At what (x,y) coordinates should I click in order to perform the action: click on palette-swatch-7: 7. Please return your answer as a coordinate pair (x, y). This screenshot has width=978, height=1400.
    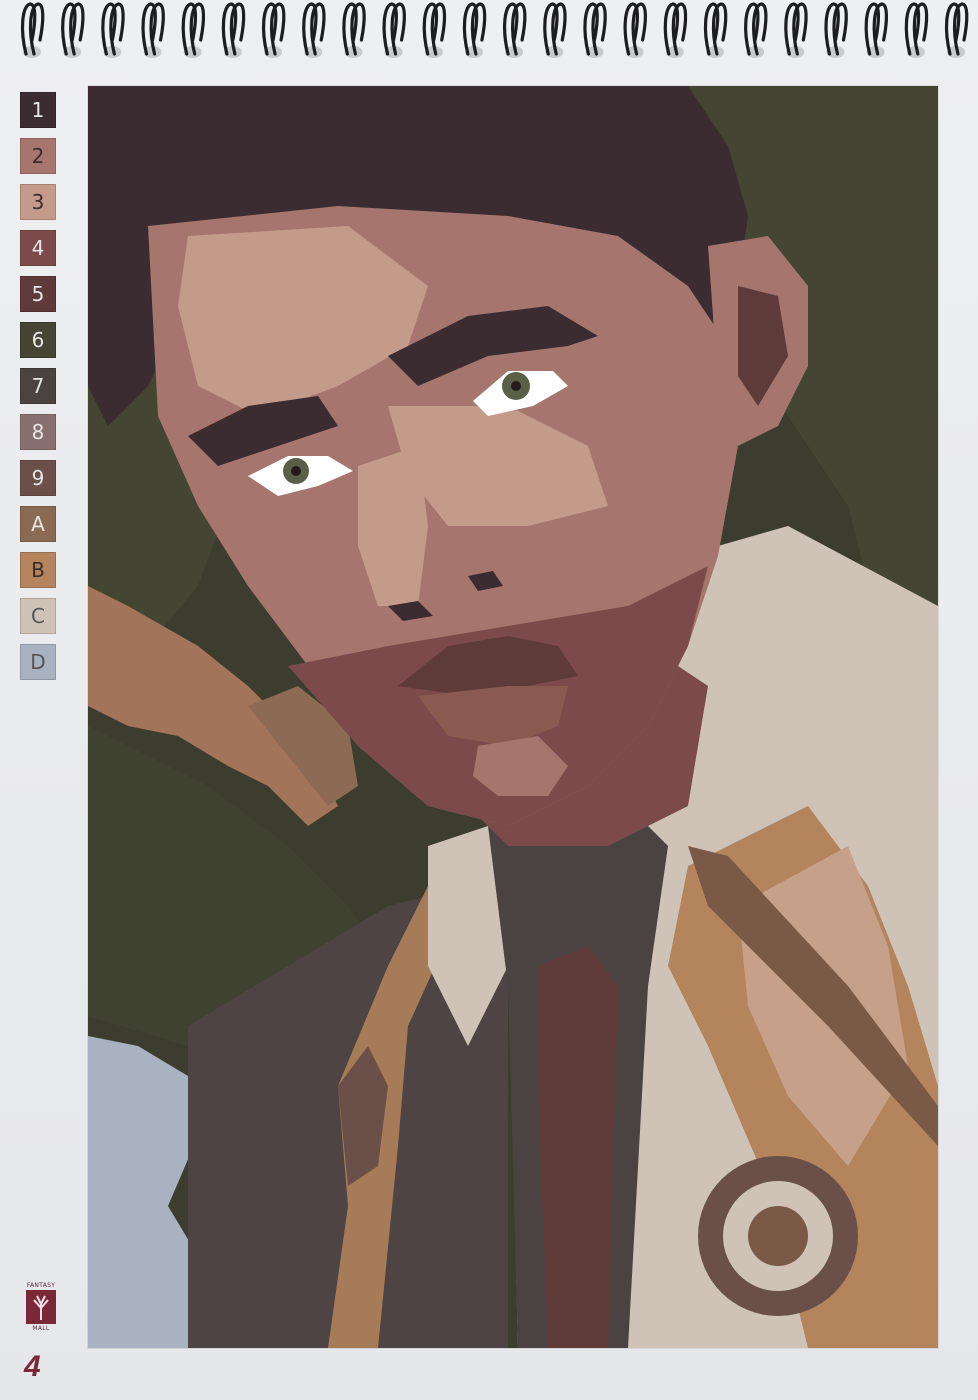
    Looking at the image, I should click on (38, 386).